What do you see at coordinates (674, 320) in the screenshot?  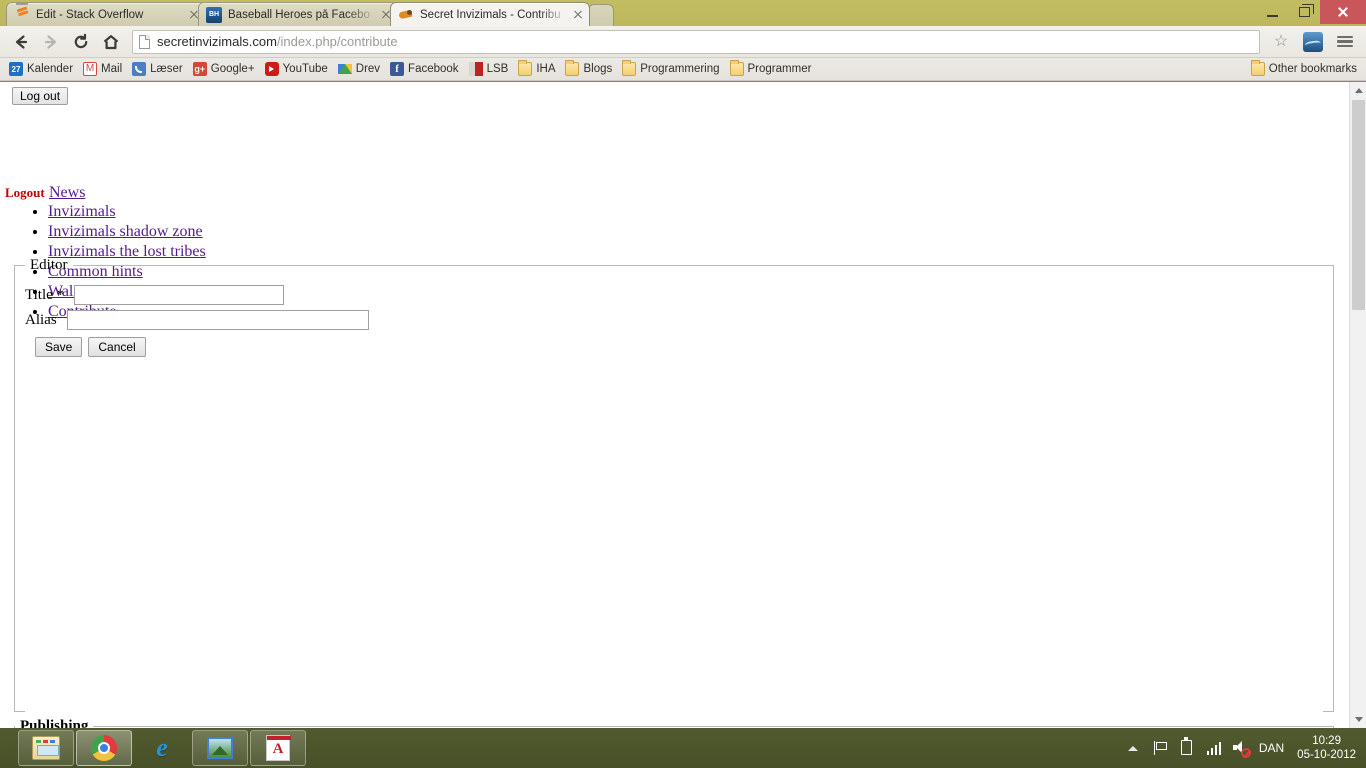 I see `alias-field-row: Alias` at bounding box center [674, 320].